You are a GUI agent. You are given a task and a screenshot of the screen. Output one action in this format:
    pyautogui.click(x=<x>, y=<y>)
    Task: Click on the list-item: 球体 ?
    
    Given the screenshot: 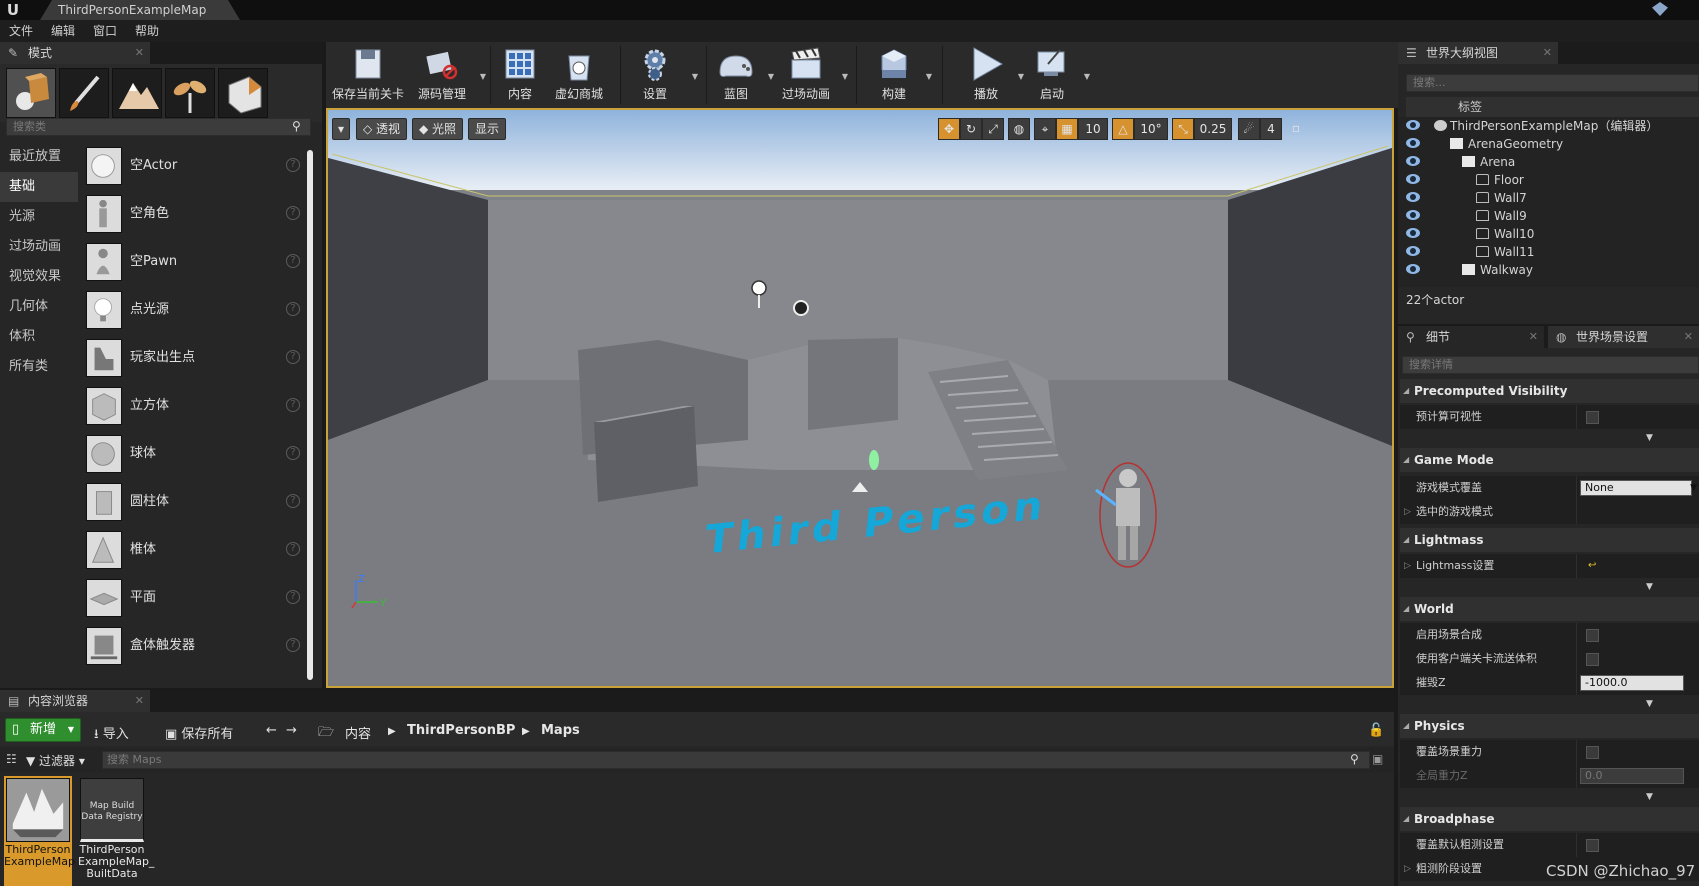 What is the action you would take?
    pyautogui.click(x=193, y=454)
    